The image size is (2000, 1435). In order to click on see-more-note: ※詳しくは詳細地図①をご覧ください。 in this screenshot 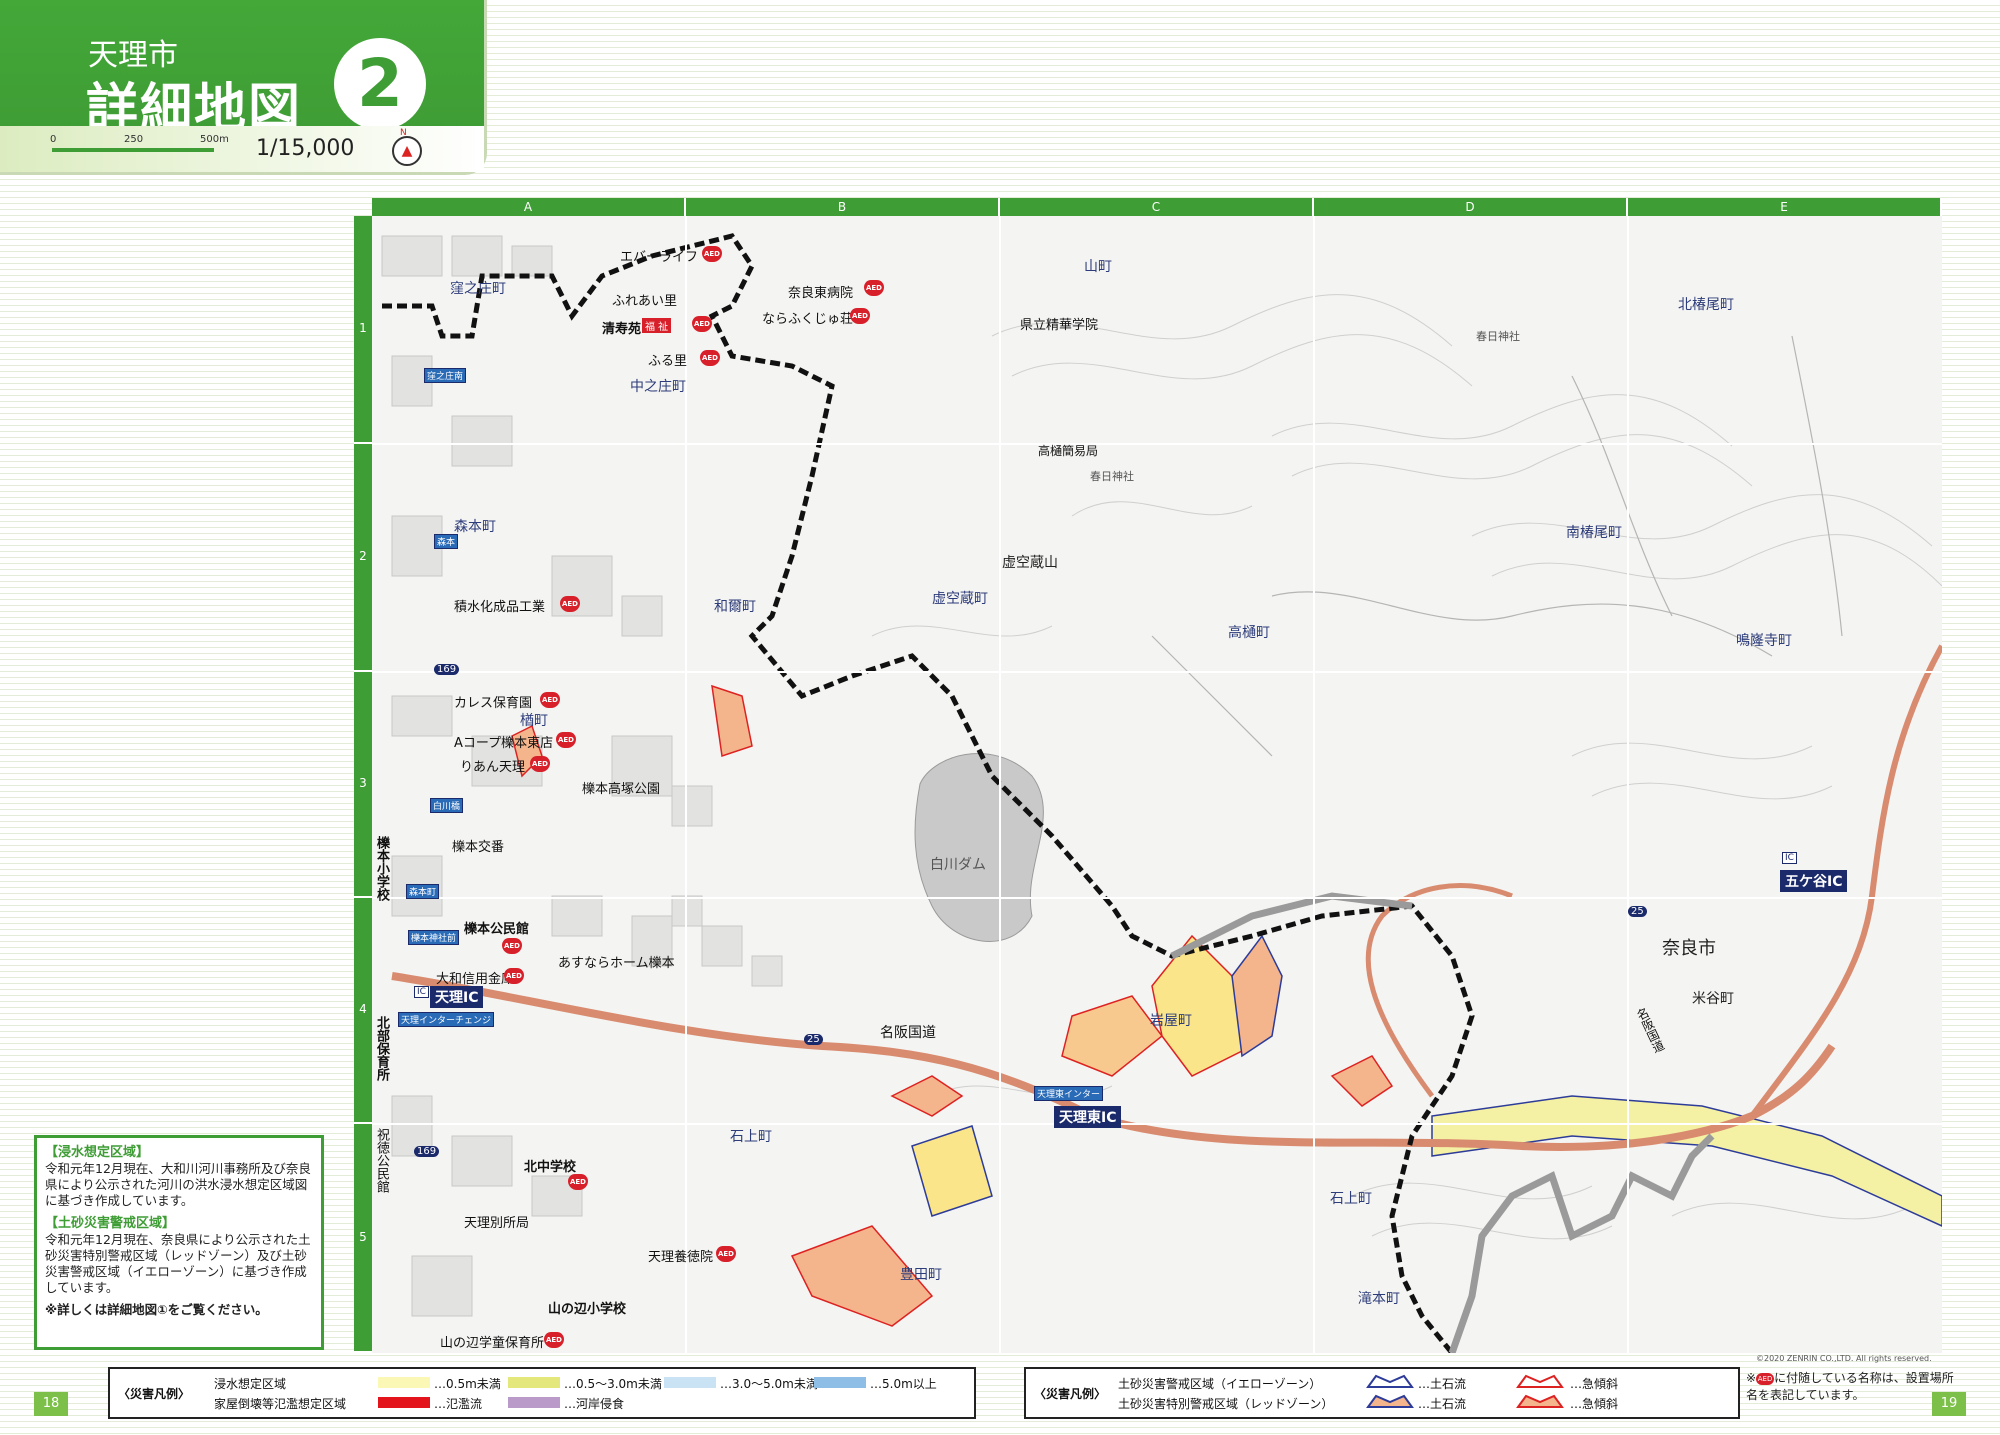, I will do `click(156, 1309)`.